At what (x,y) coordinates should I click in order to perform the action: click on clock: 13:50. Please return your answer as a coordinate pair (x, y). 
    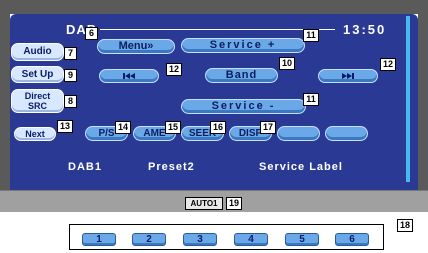
    Looking at the image, I should click on (365, 29).